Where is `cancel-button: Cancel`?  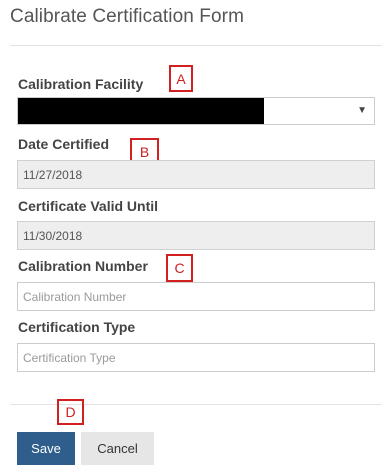 cancel-button: Cancel is located at coordinates (117, 448).